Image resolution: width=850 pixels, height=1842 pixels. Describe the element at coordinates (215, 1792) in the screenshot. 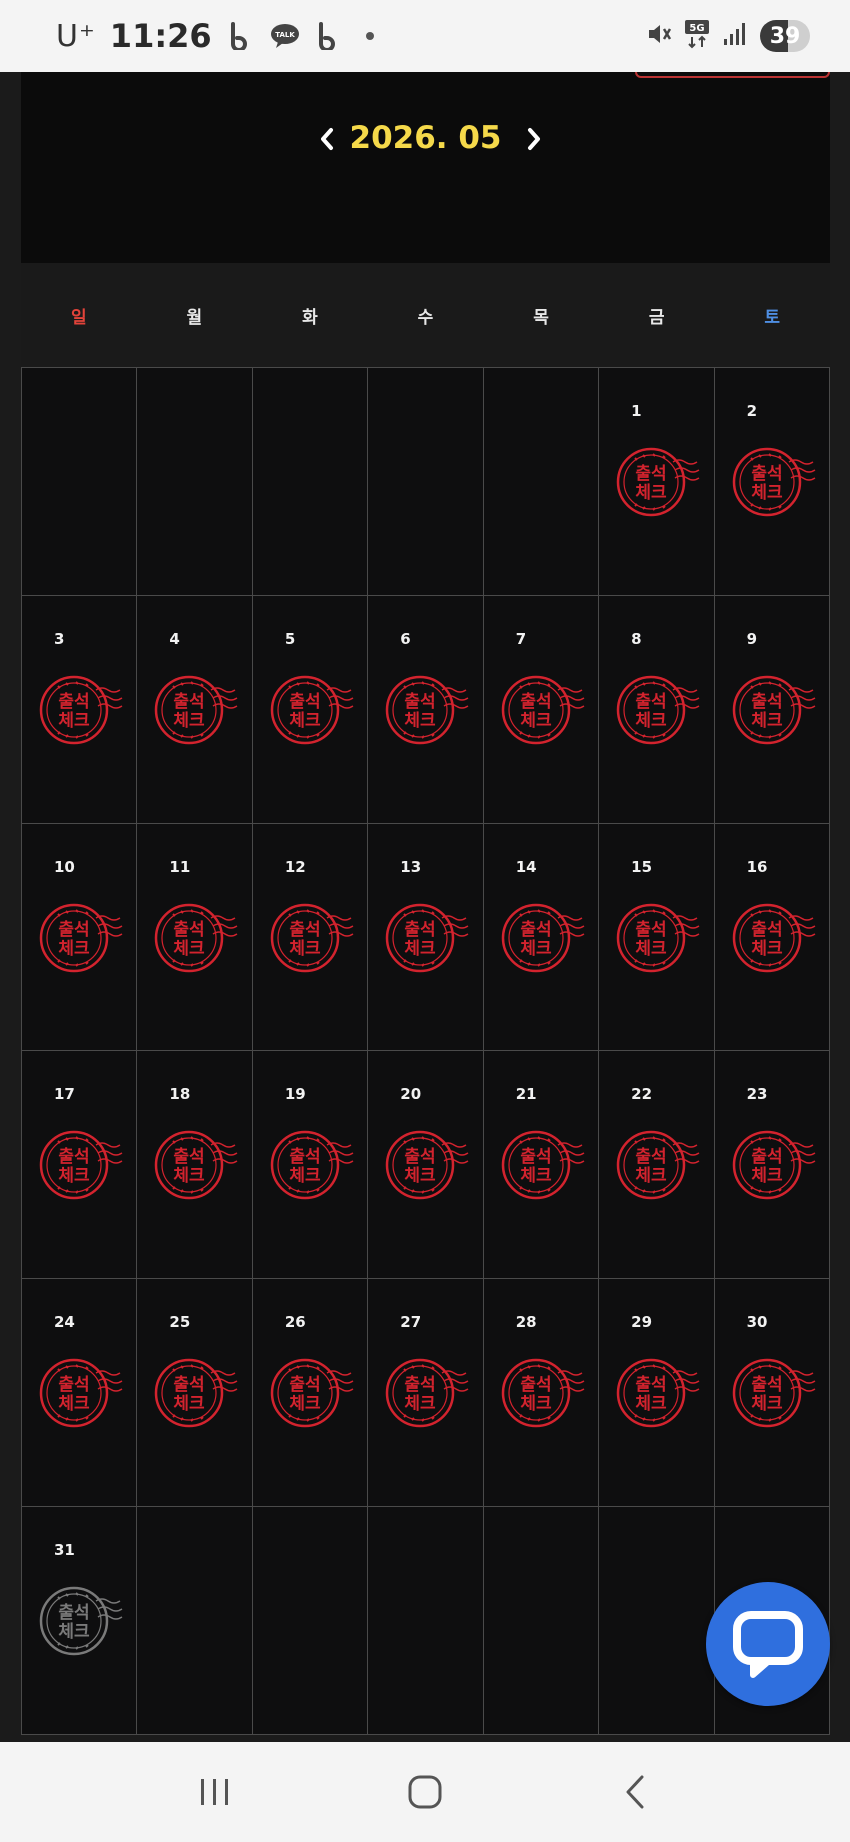

I see `recent-apps-button` at that location.